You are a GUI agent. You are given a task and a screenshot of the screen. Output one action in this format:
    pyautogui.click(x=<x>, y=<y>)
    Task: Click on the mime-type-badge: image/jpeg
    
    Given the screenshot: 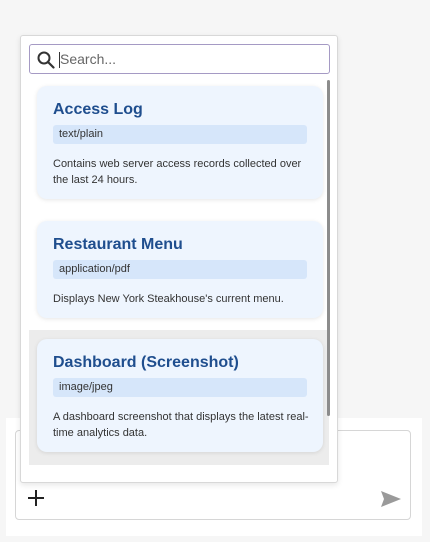 What is the action you would take?
    pyautogui.click(x=180, y=387)
    